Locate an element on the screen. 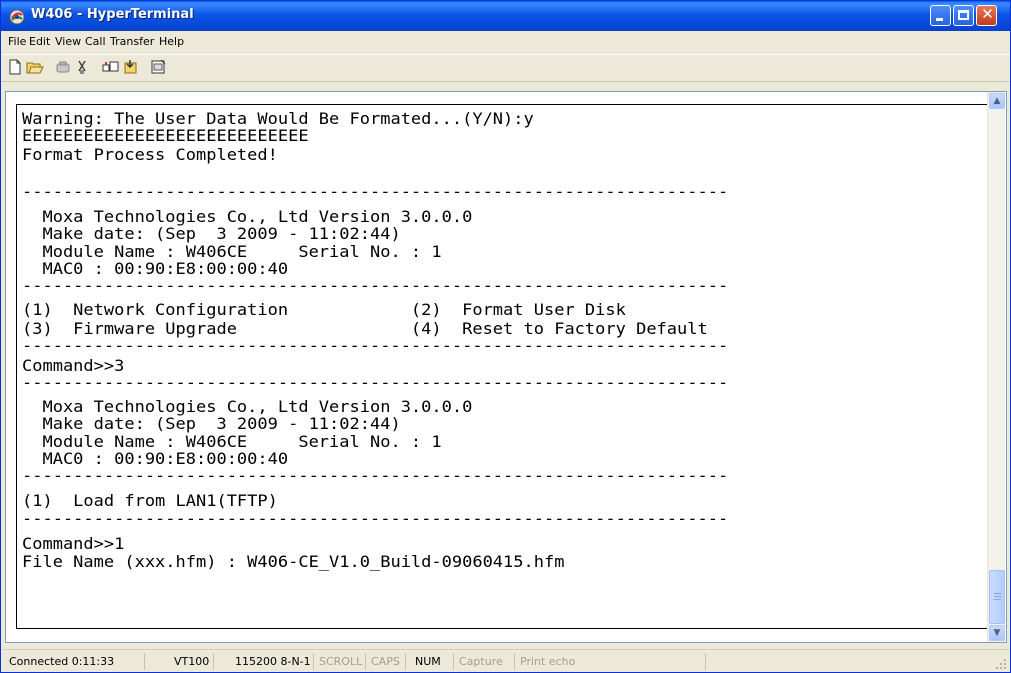  status-capture: Capture is located at coordinates (484, 661).